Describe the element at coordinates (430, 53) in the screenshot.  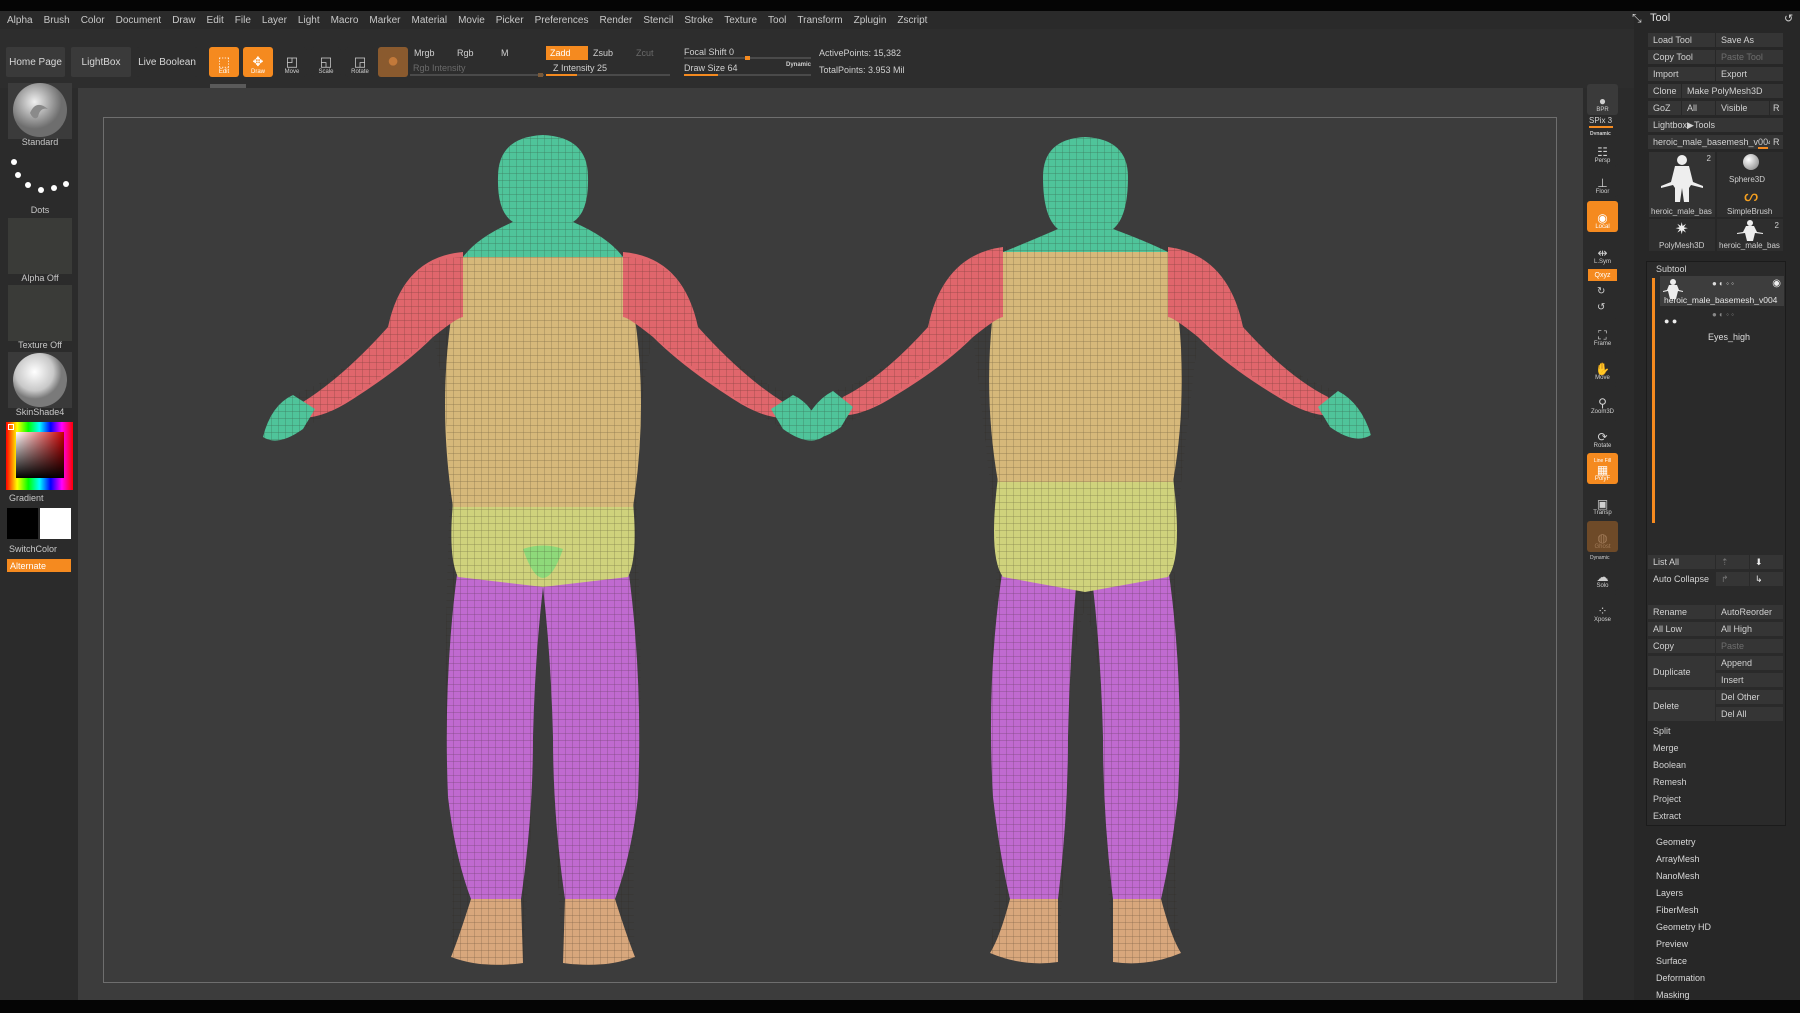
I see `mrgb-toggle: Mrgb` at that location.